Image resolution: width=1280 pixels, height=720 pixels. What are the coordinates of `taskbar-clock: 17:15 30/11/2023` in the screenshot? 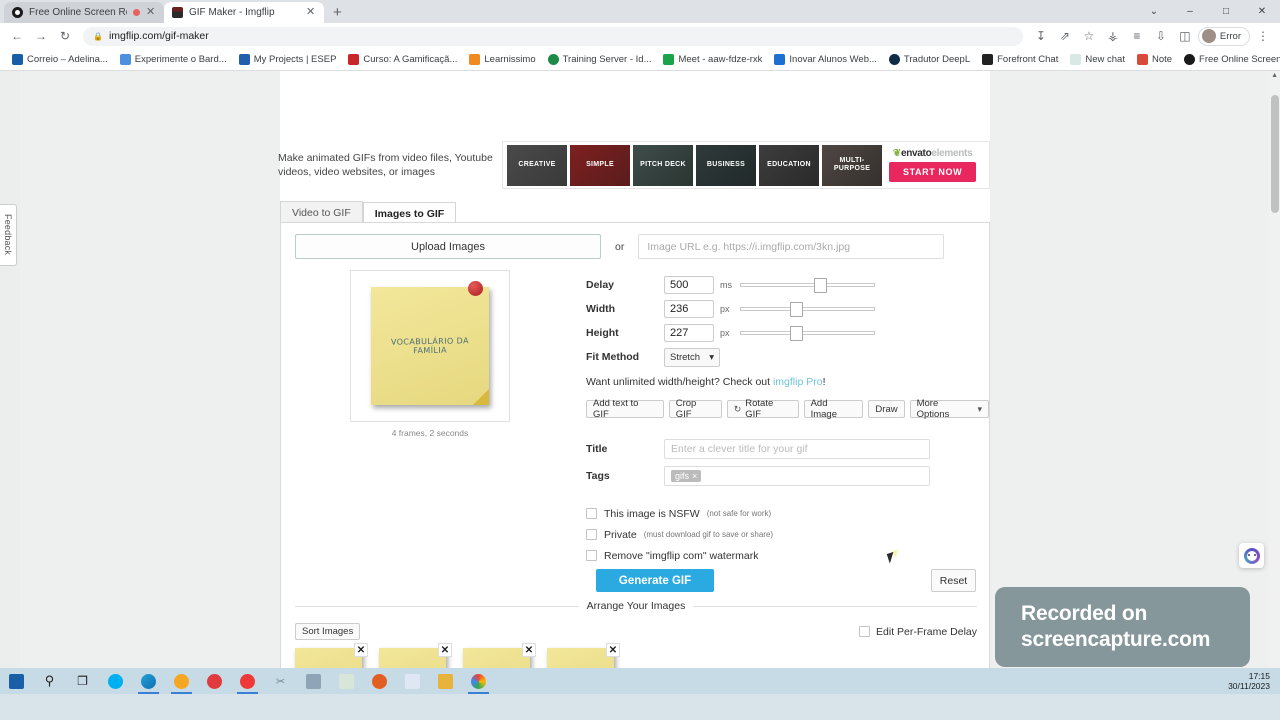 It's located at (1254, 681).